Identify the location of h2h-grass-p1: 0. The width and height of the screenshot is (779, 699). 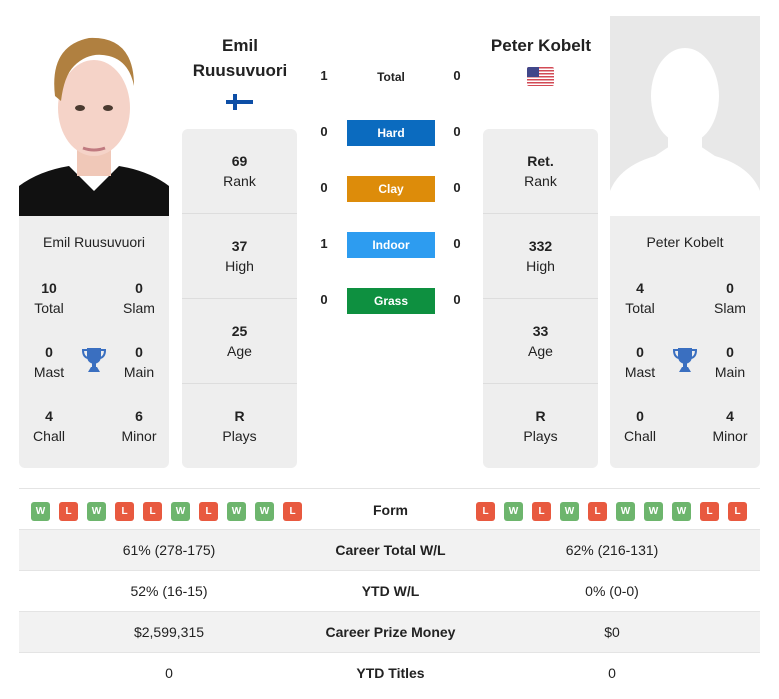
(324, 299).